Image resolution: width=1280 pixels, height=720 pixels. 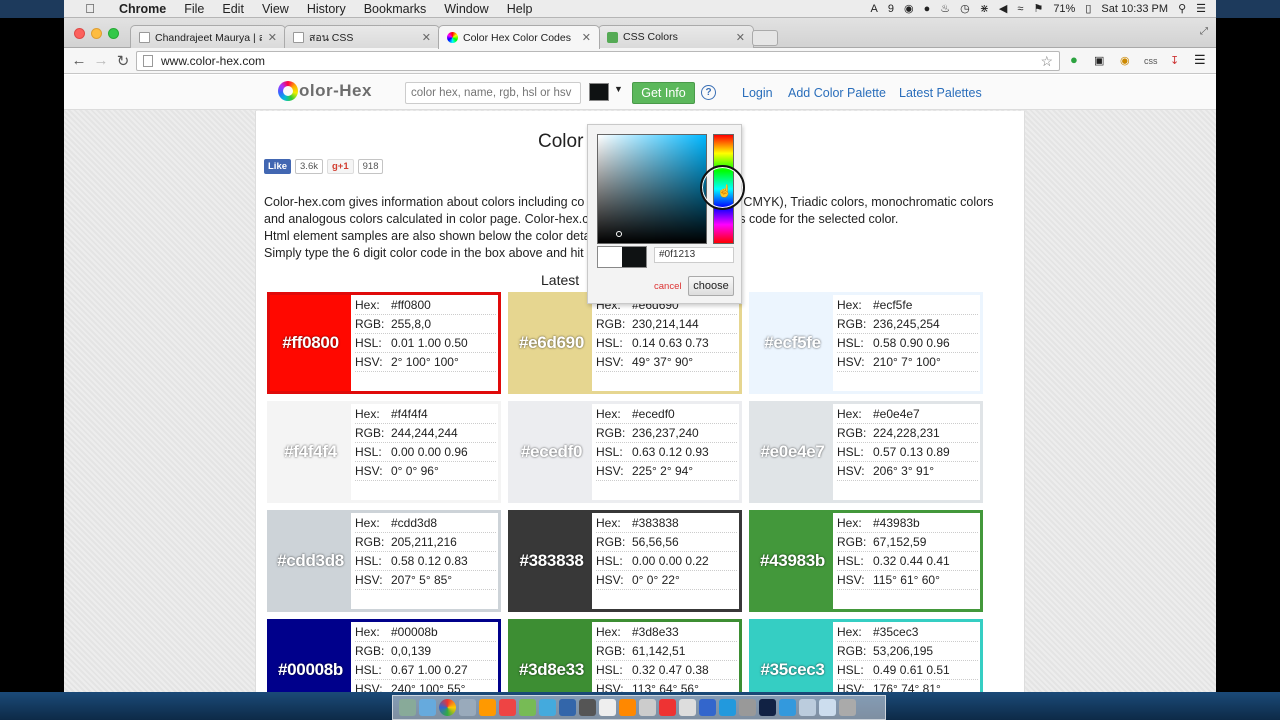 What do you see at coordinates (519, 37) in the screenshot?
I see `tab-color-hex: Color Hex Color Codes ✕` at bounding box center [519, 37].